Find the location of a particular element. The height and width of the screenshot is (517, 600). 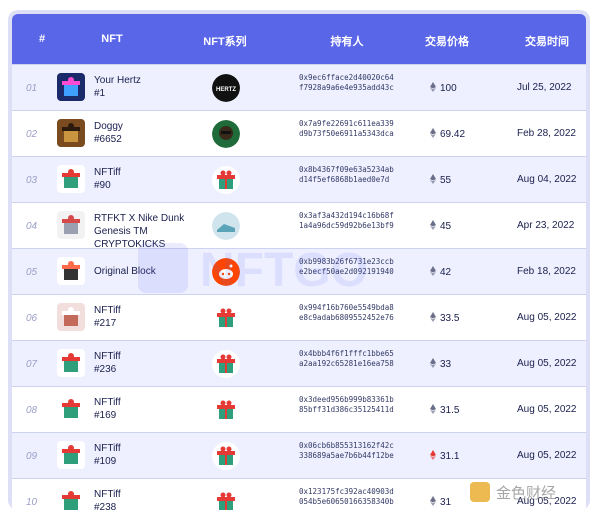

header-rank: # is located at coordinates (42, 39).